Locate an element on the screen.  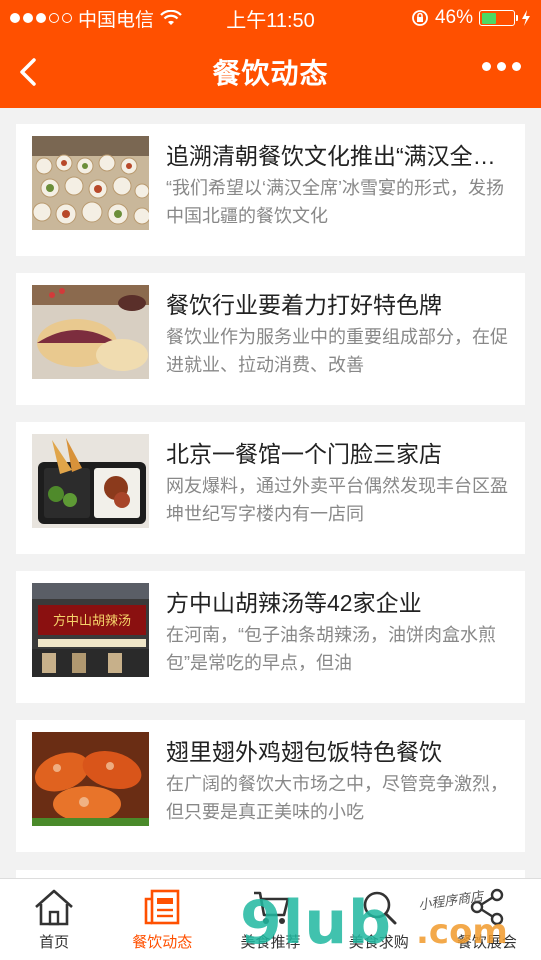
article-desc: 在广阔的餐饮大市场之中，尽管竞争激烈，但只要是真正美味的小吃 is located at coordinates (337, 798).